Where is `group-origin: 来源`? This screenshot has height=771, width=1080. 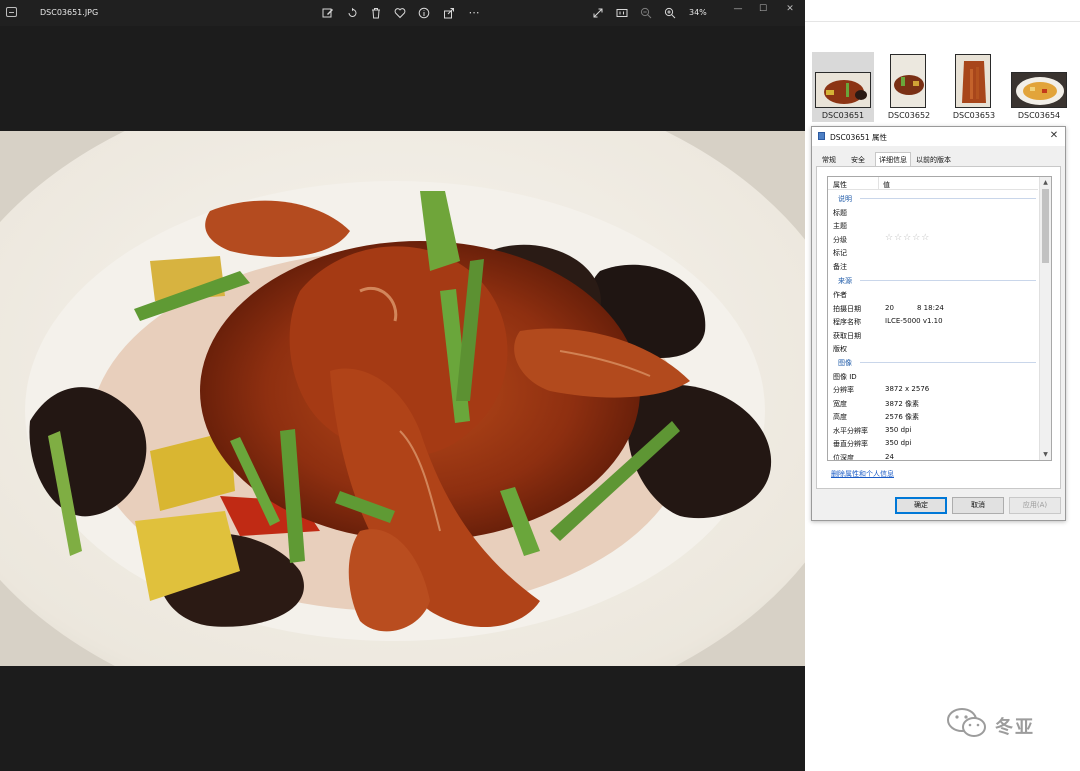 group-origin: 来源 is located at coordinates (937, 279).